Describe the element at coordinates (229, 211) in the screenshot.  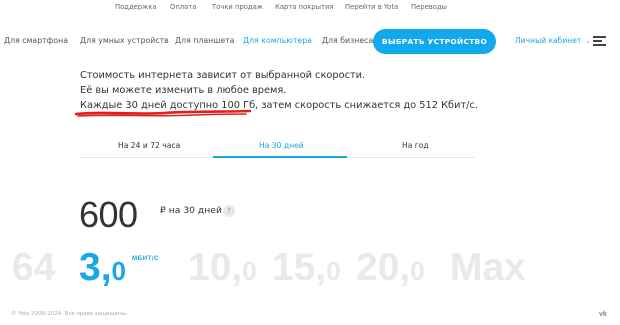
I see `help-icon: ?` at that location.